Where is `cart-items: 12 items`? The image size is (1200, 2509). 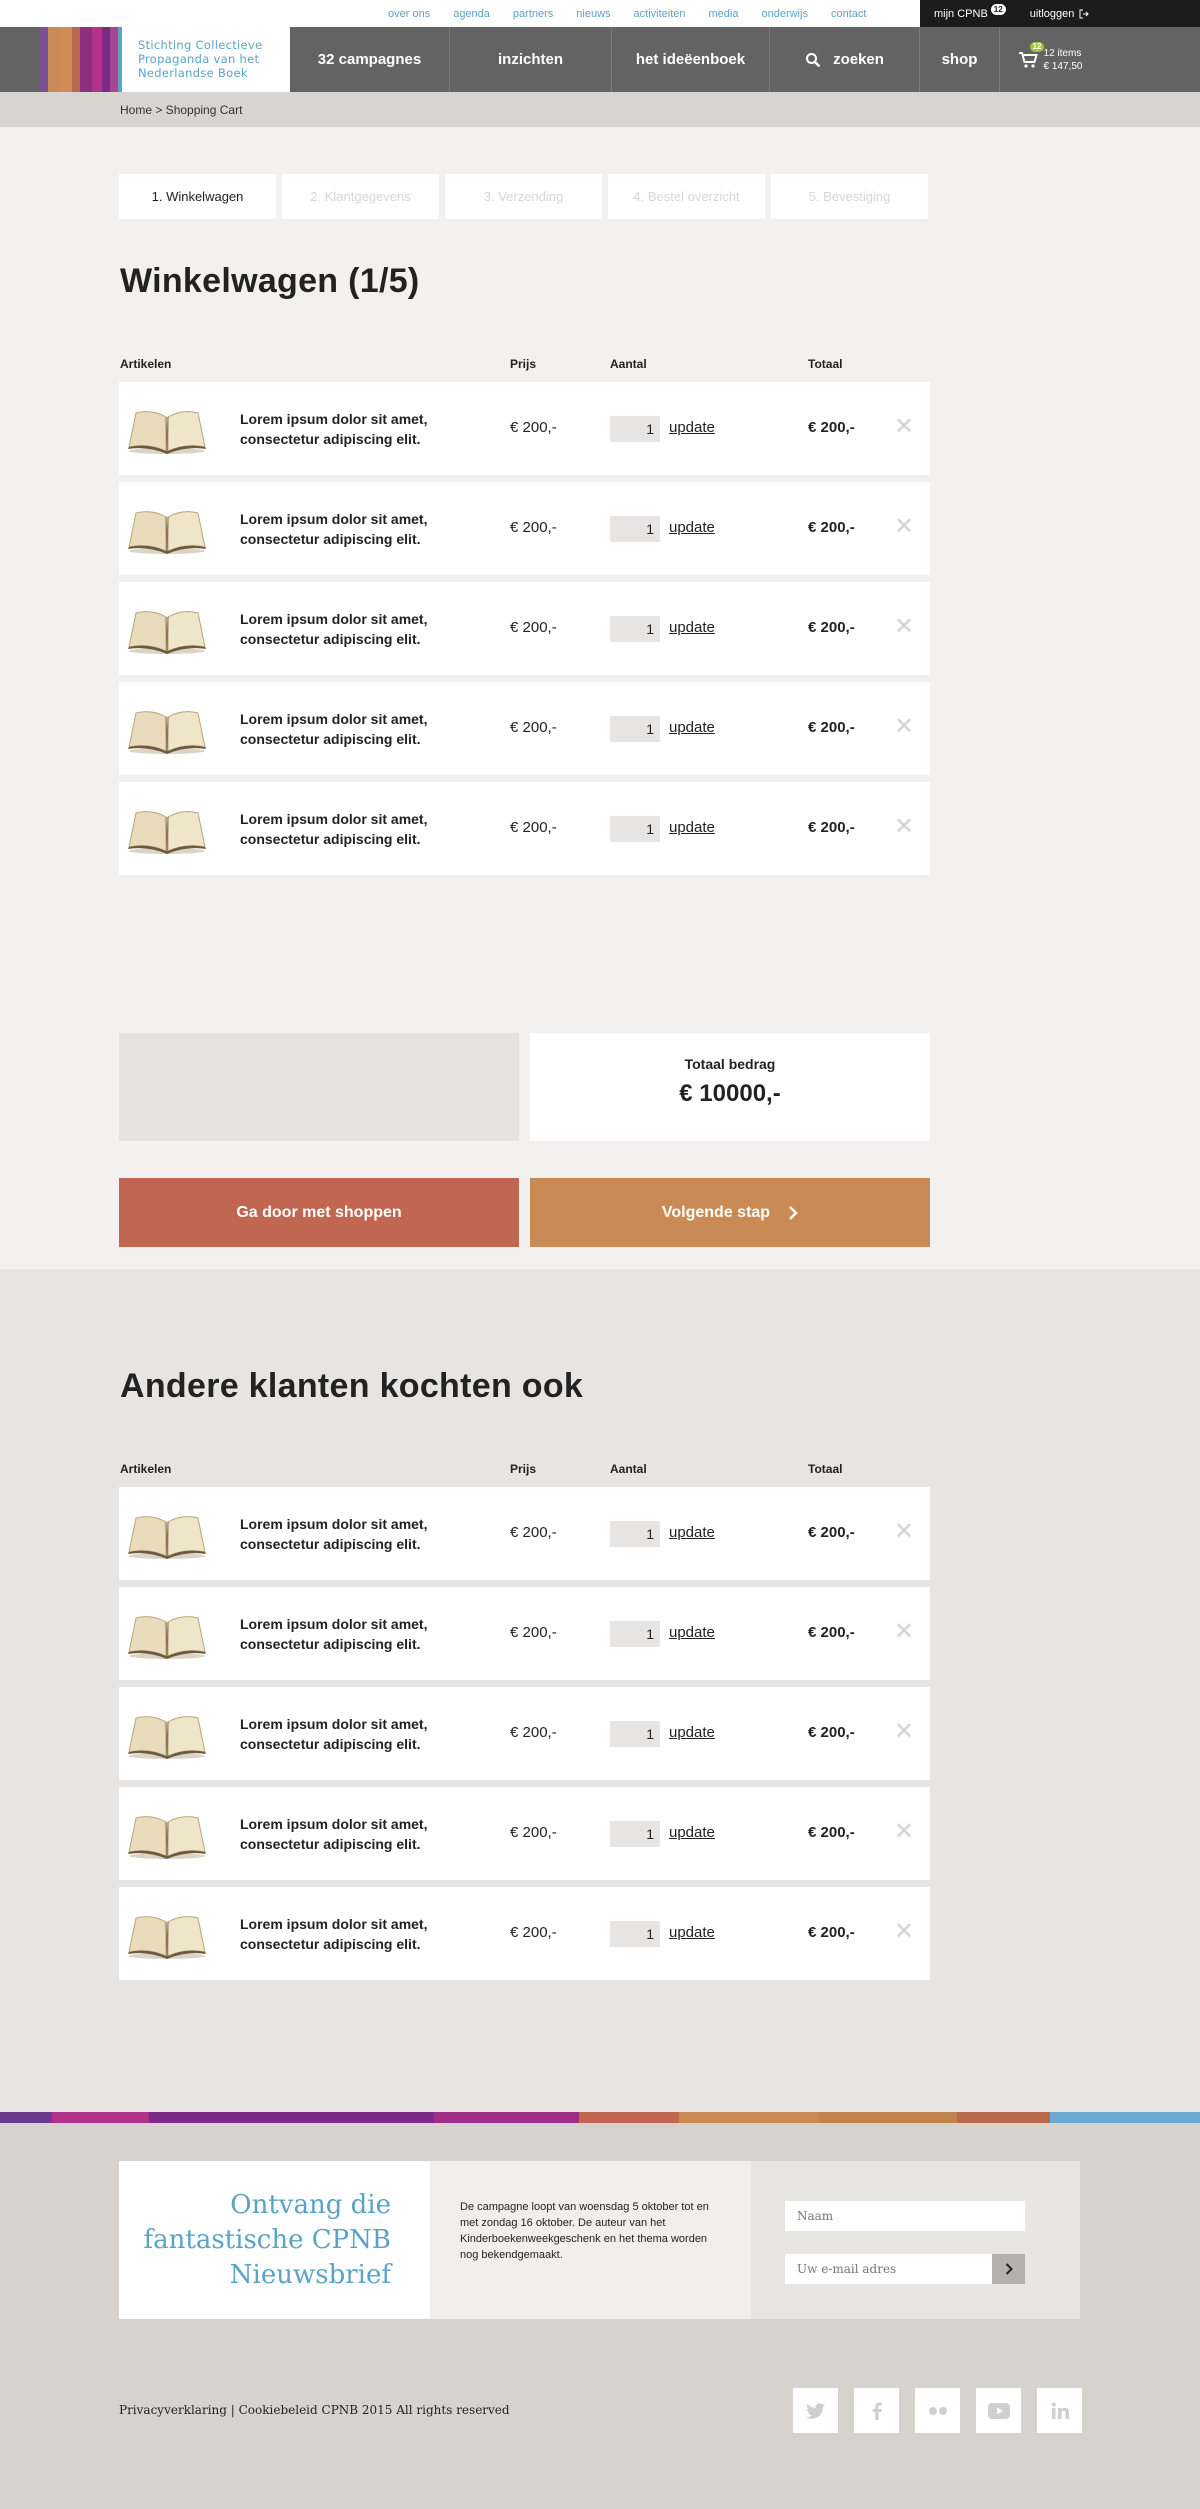
cart-items: 12 items is located at coordinates (1062, 53).